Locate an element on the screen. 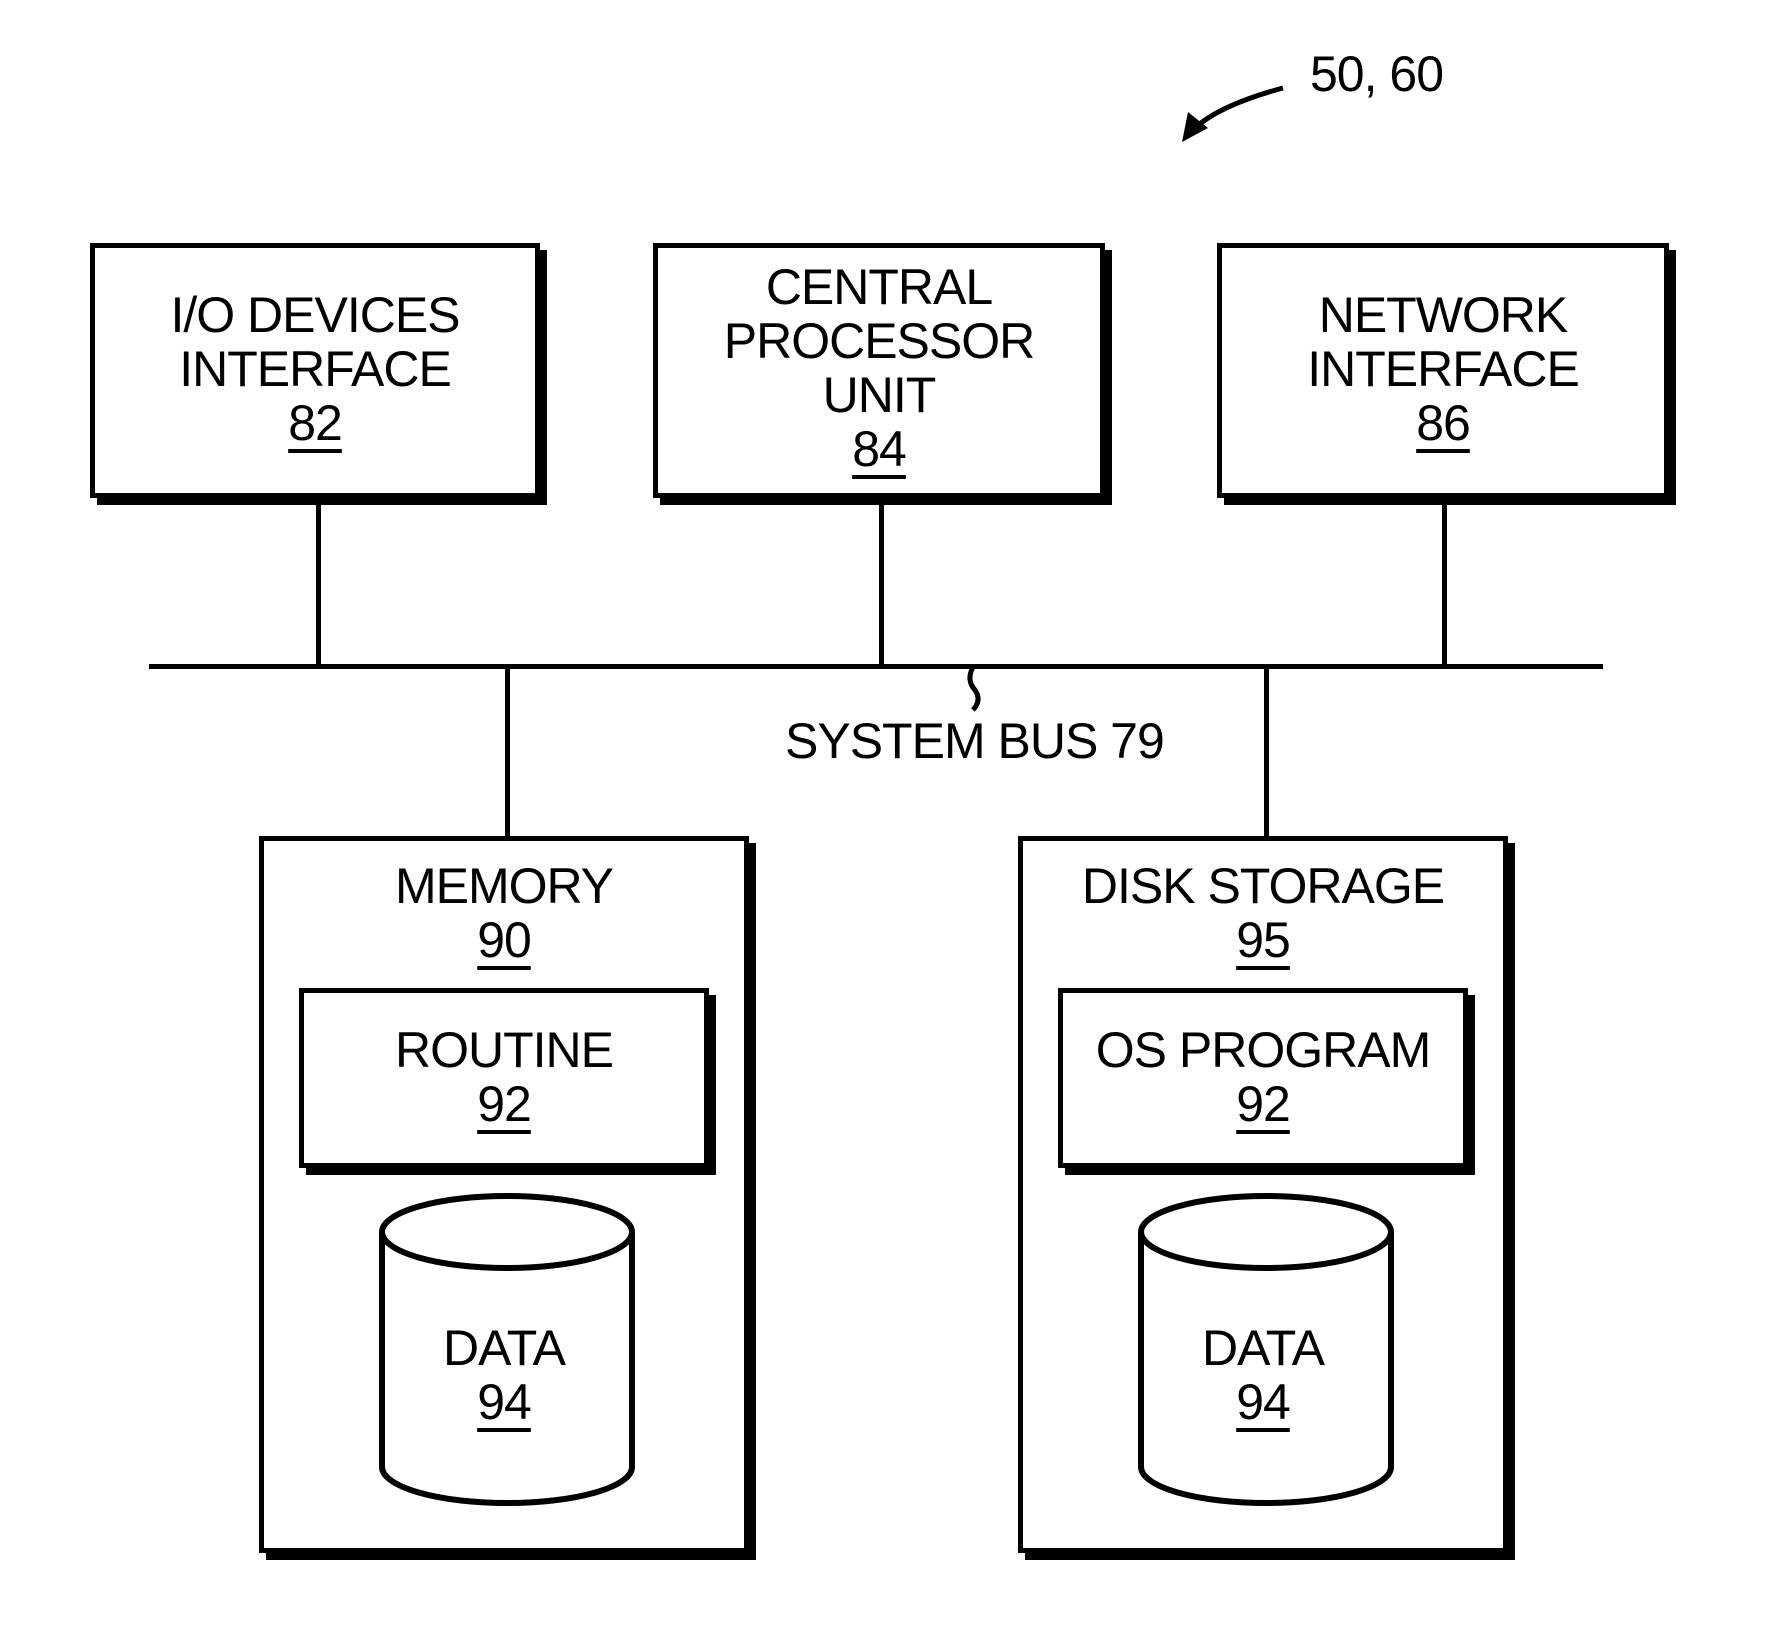 This screenshot has height=1629, width=1769. memory-data-cylinder-icon is located at coordinates (507, 1349).